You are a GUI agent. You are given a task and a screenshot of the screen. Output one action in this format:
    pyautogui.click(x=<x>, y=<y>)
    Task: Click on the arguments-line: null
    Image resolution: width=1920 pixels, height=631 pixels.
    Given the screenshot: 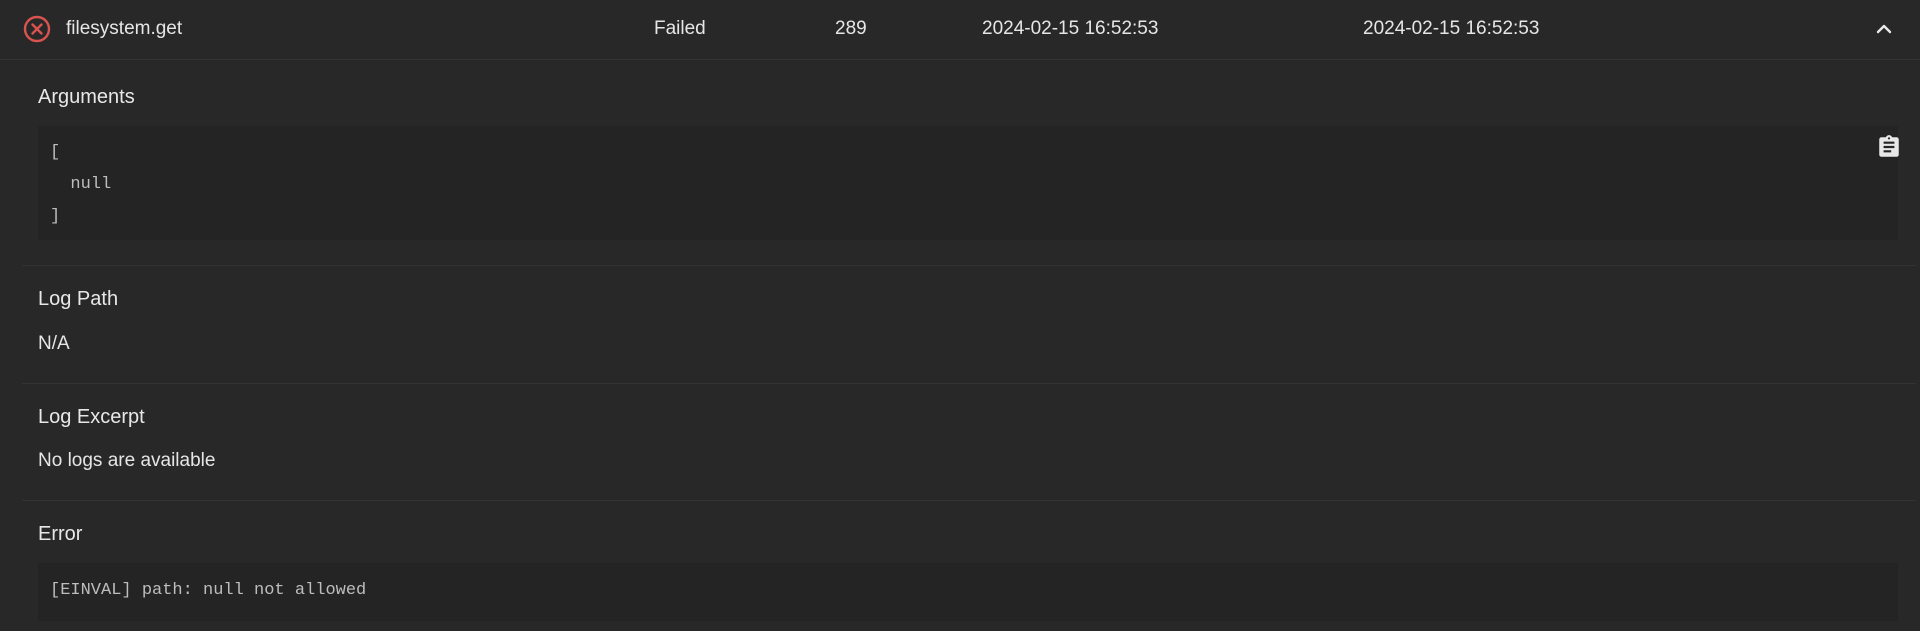 What is the action you would take?
    pyautogui.click(x=81, y=184)
    